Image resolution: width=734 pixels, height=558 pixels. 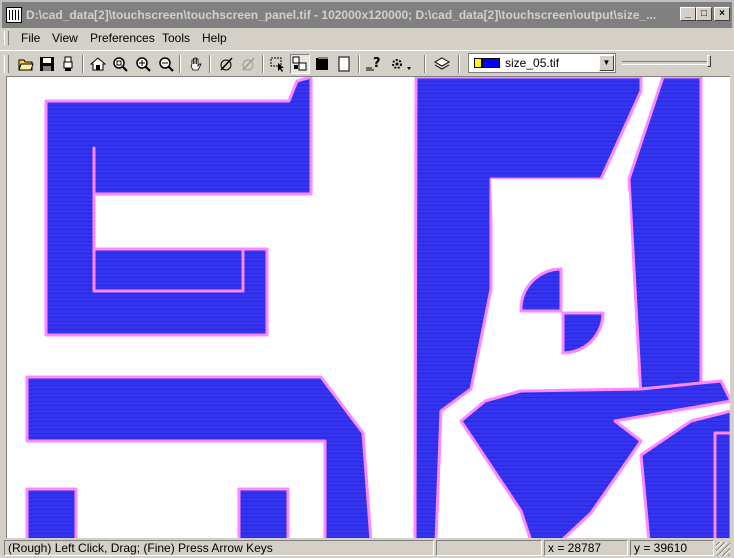 What do you see at coordinates (196, 64) in the screenshot?
I see `pan-hand-icon` at bounding box center [196, 64].